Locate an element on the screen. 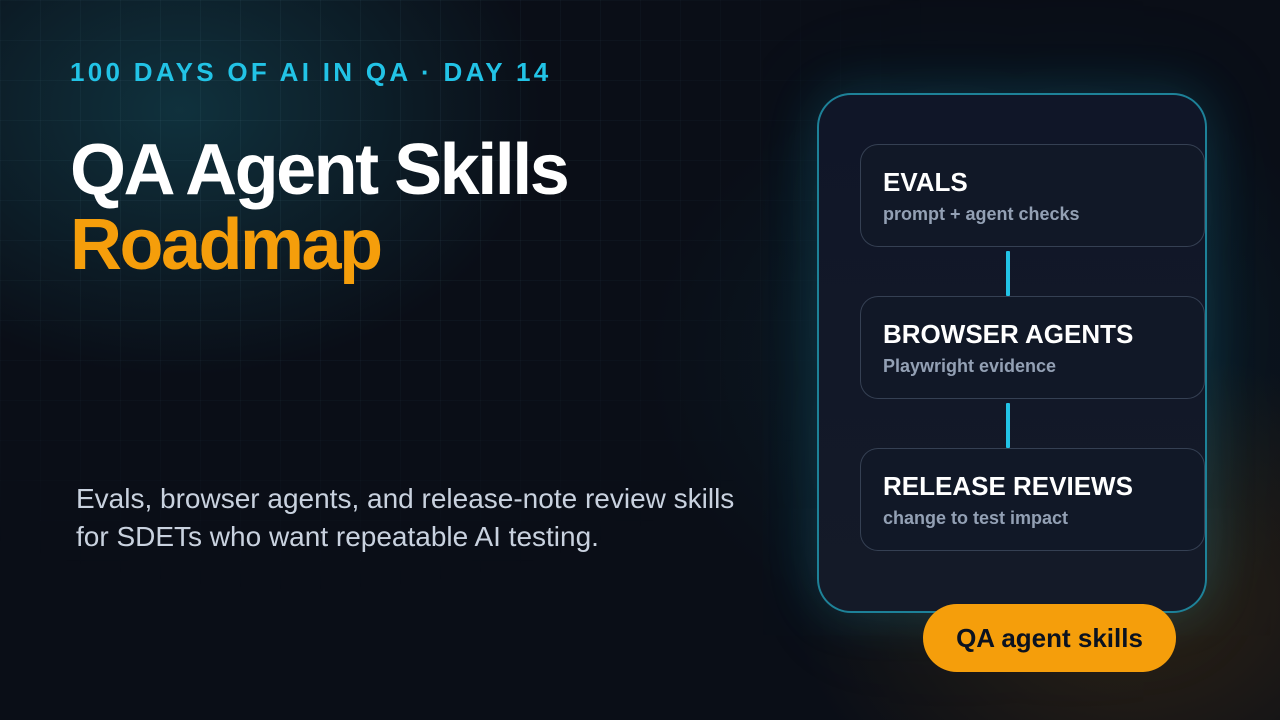 Image resolution: width=1280 pixels, height=720 pixels. page-title: QA Agent Skills is located at coordinates (320, 170).